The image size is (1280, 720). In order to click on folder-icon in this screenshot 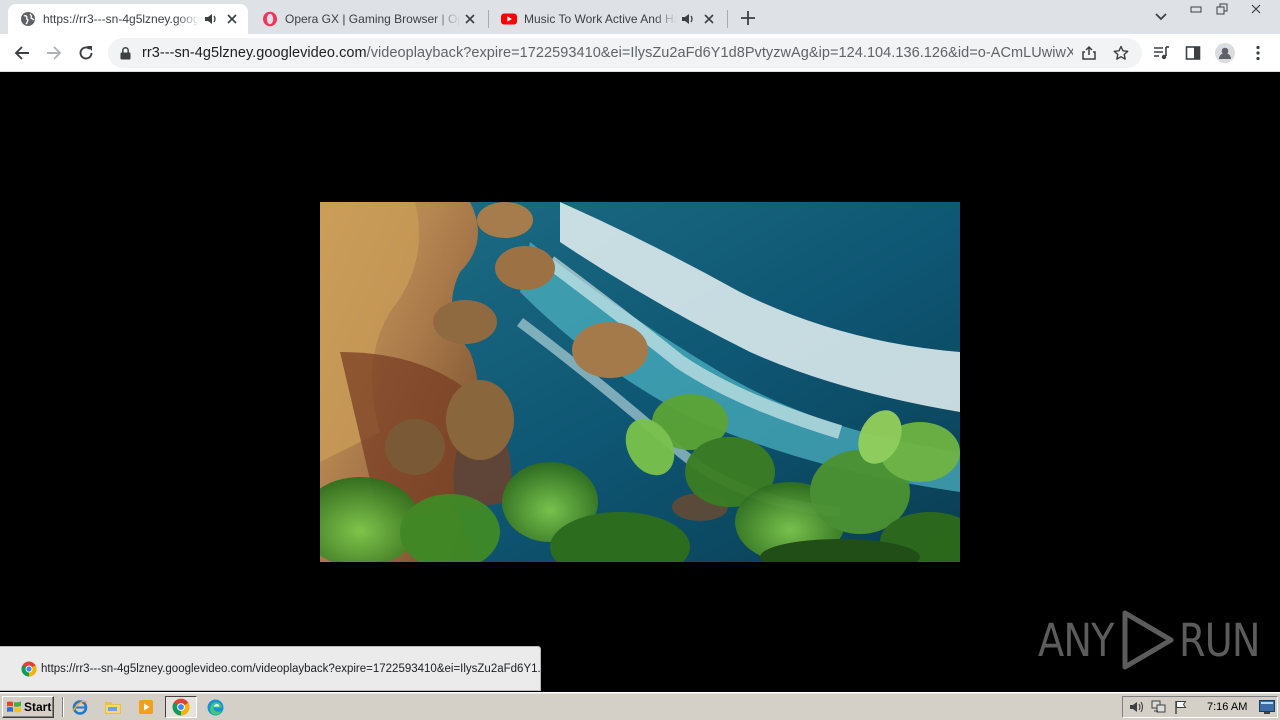, I will do `click(113, 708)`.